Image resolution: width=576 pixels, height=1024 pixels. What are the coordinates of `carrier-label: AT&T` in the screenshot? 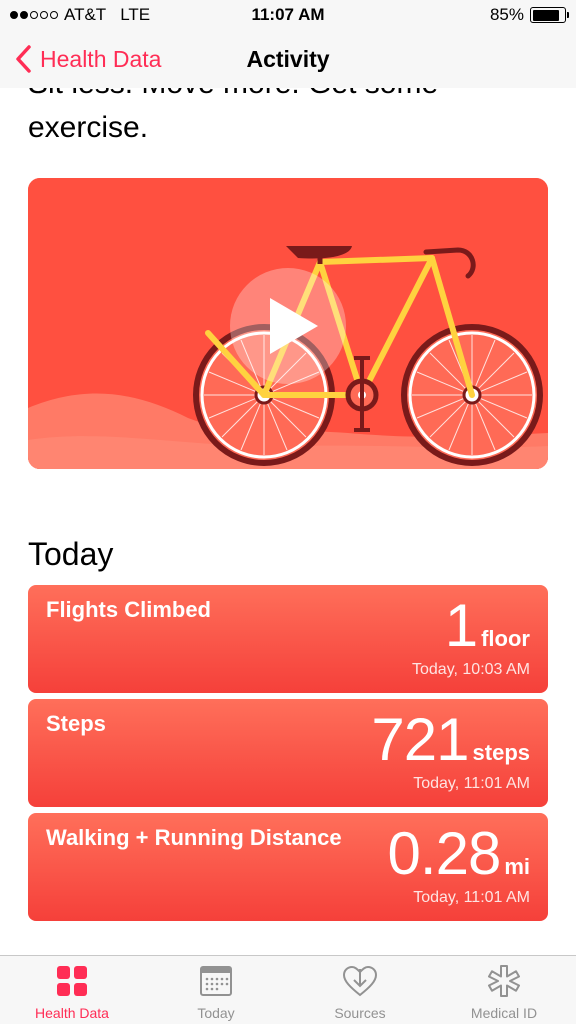 It's located at (85, 14).